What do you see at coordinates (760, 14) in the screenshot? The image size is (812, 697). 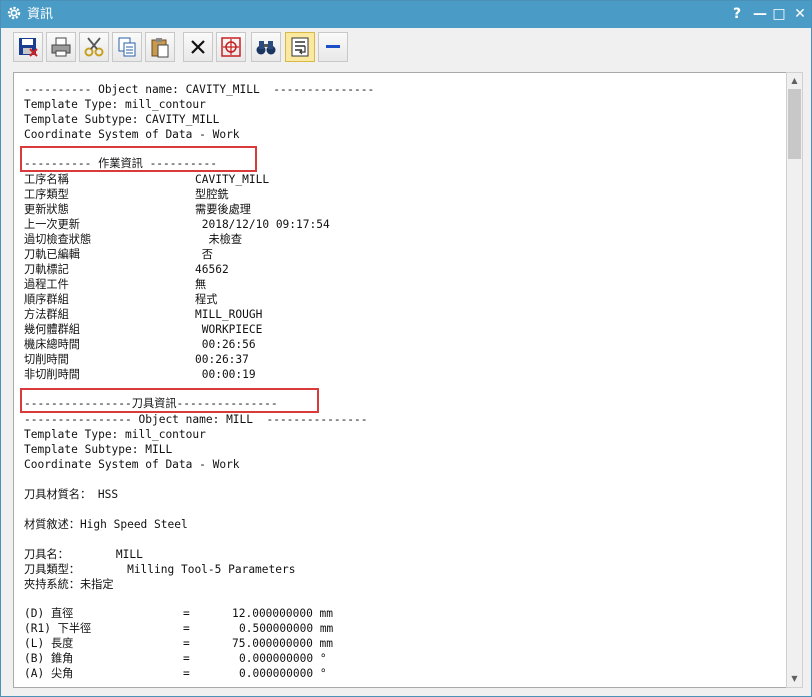 I see `minimize-button: —` at bounding box center [760, 14].